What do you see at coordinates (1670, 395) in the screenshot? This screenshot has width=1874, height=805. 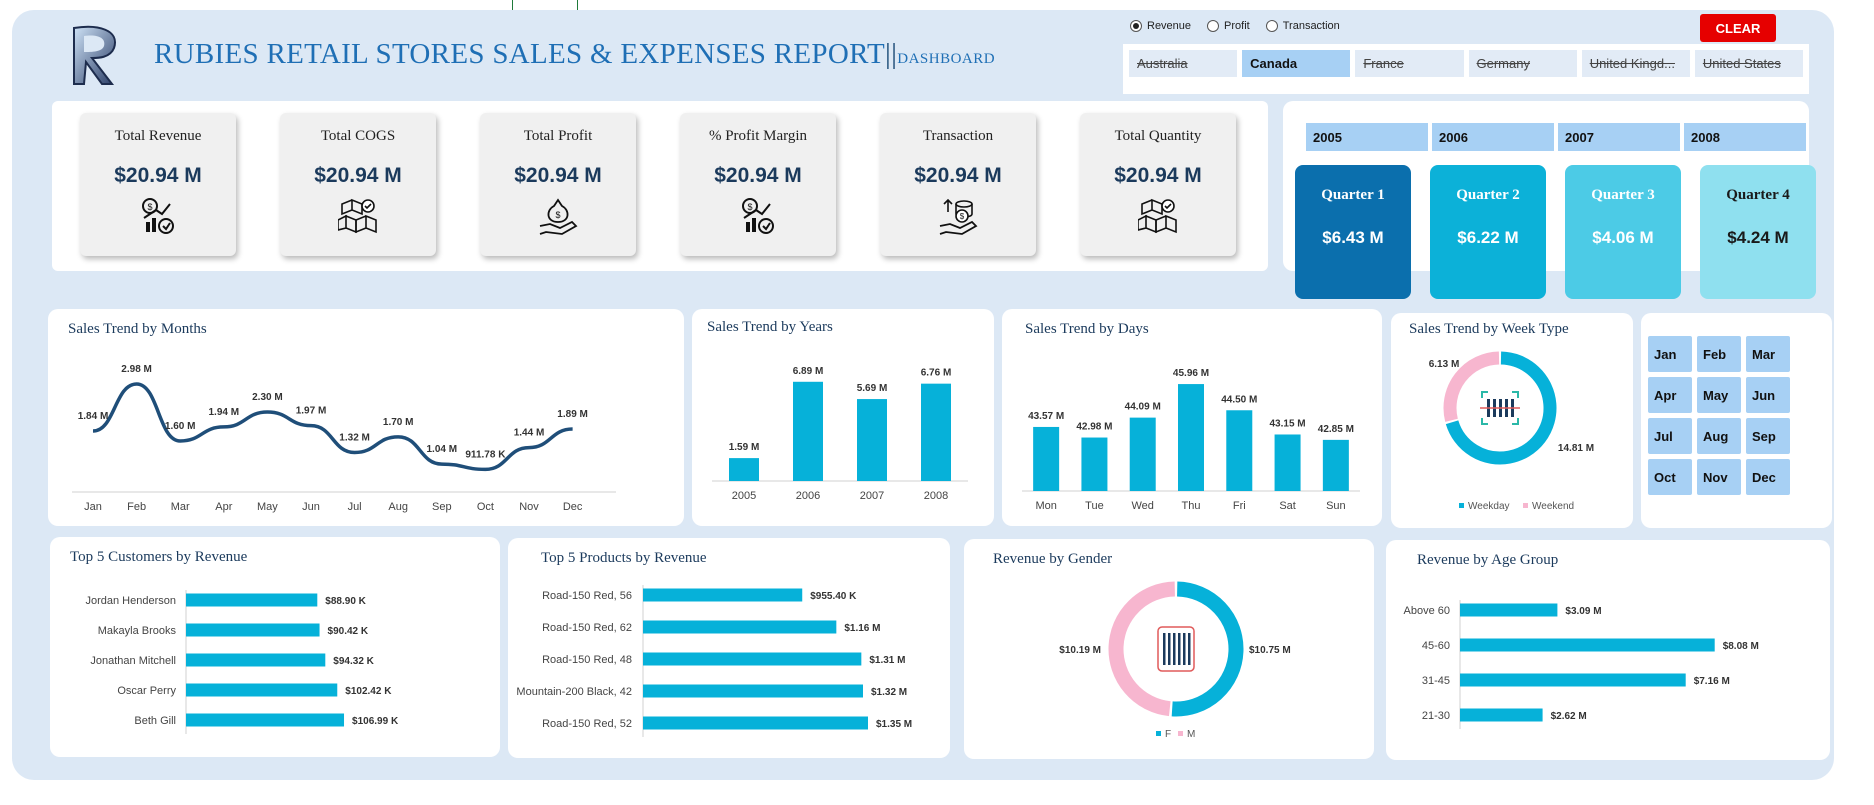 I see `month-apr: Apr` at bounding box center [1670, 395].